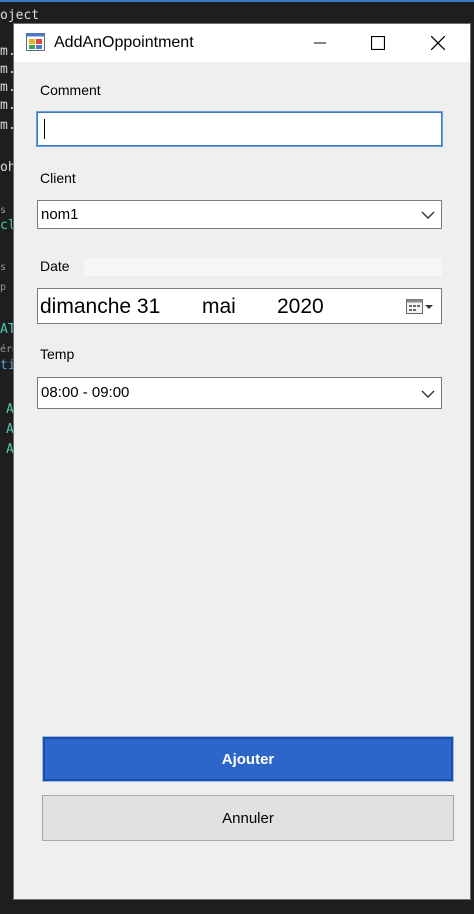 The width and height of the screenshot is (474, 914). What do you see at coordinates (239, 306) in the screenshot?
I see `date-picker: dimanche 31 mai 2020` at bounding box center [239, 306].